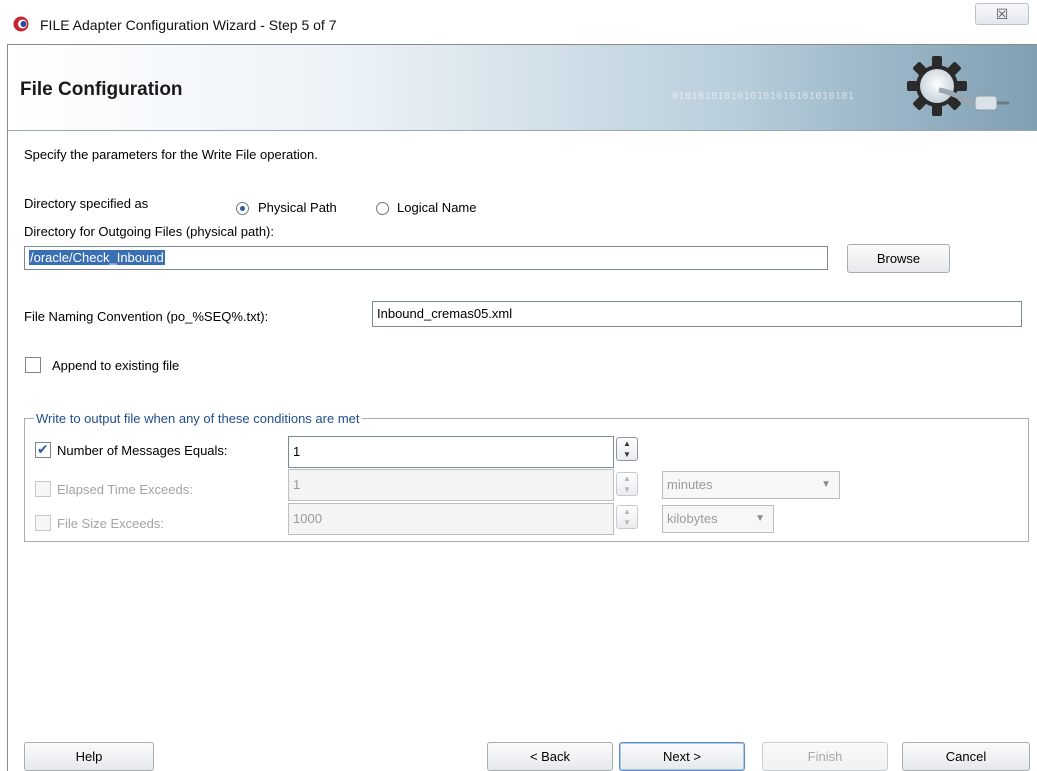 The height and width of the screenshot is (771, 1037). What do you see at coordinates (451, 519) in the screenshot?
I see `filesize-input: 1000` at bounding box center [451, 519].